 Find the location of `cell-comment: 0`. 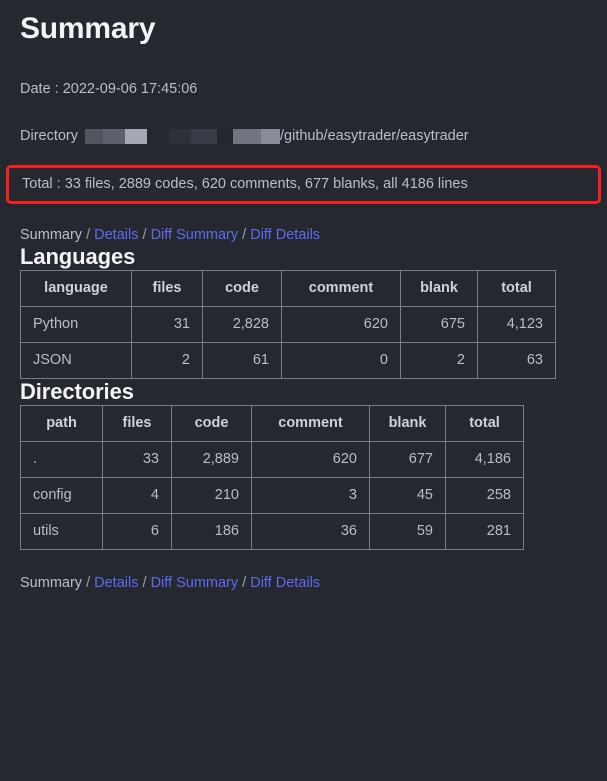

cell-comment: 0 is located at coordinates (341, 360).